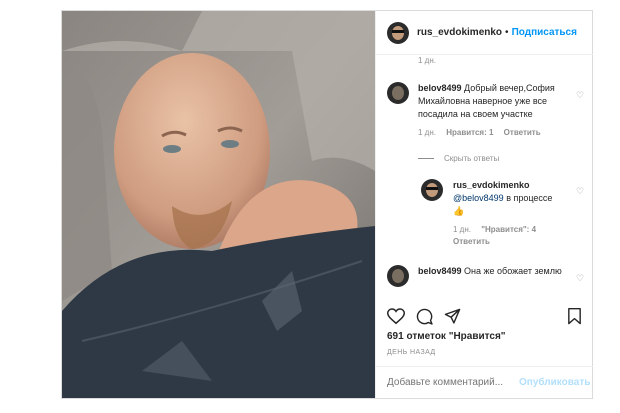 This screenshot has width=620, height=413. Describe the element at coordinates (469, 132) in the screenshot. I see `comment-likes: Нравится: 1` at that location.